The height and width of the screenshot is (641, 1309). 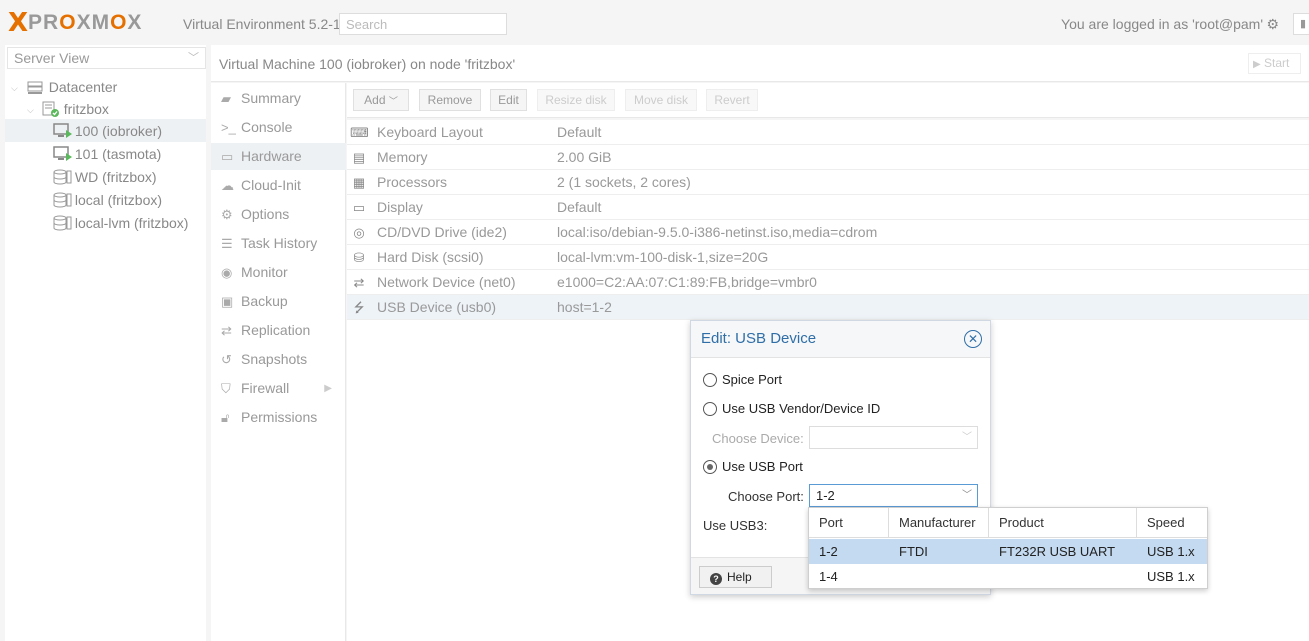 I want to click on nav-task-history: ☰ Task History, so click(x=278, y=243).